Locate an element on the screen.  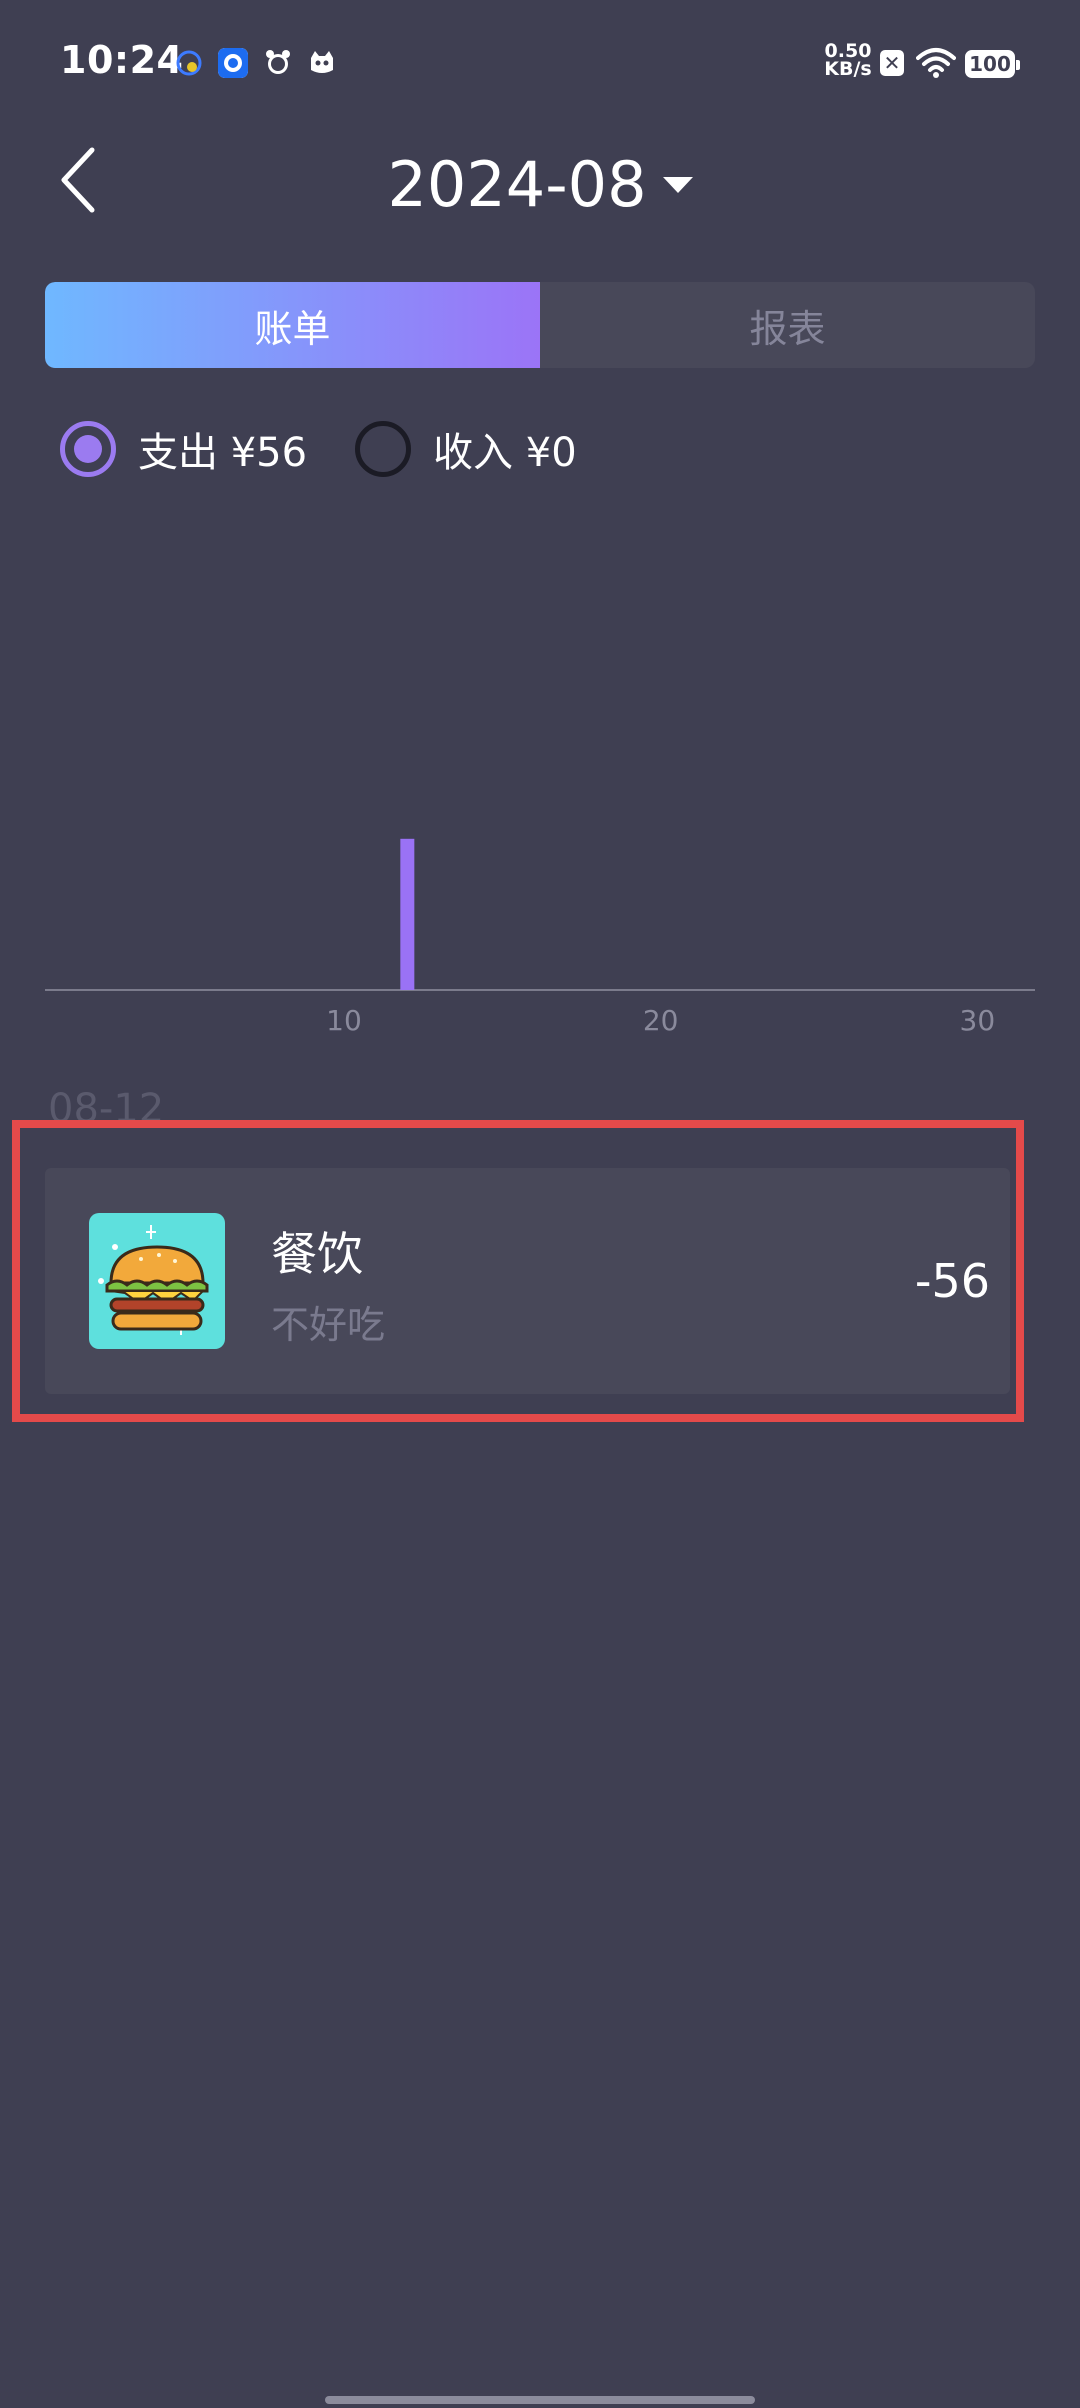
tab-report: 报表 is located at coordinates (787, 325).